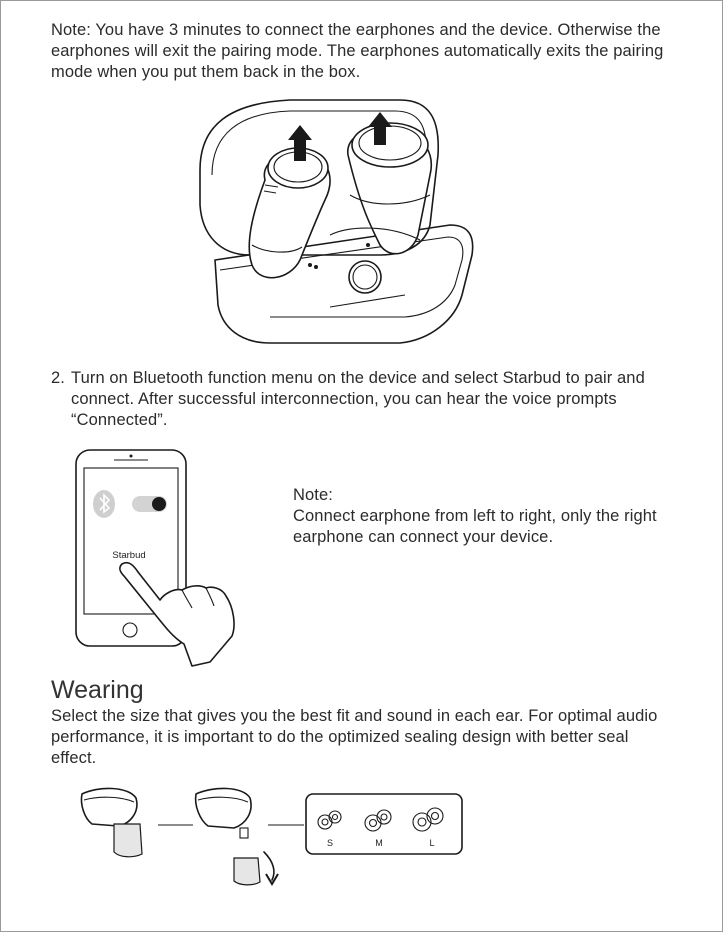 Image resolution: width=723 pixels, height=932 pixels. What do you see at coordinates (104, 504) in the screenshot?
I see `bluetooth-icon` at bounding box center [104, 504].